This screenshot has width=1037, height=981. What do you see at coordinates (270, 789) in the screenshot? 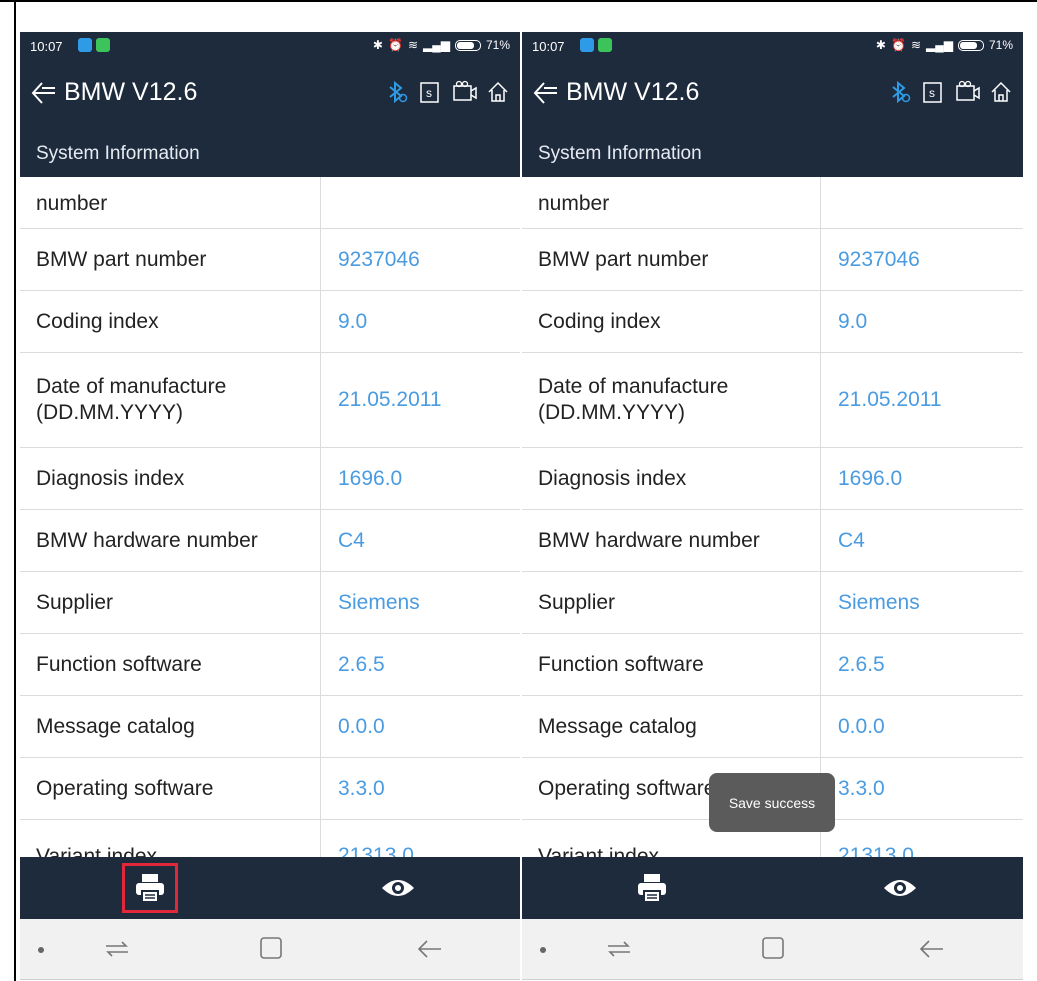
I see `table-row: Operating software 3.3.0` at bounding box center [270, 789].